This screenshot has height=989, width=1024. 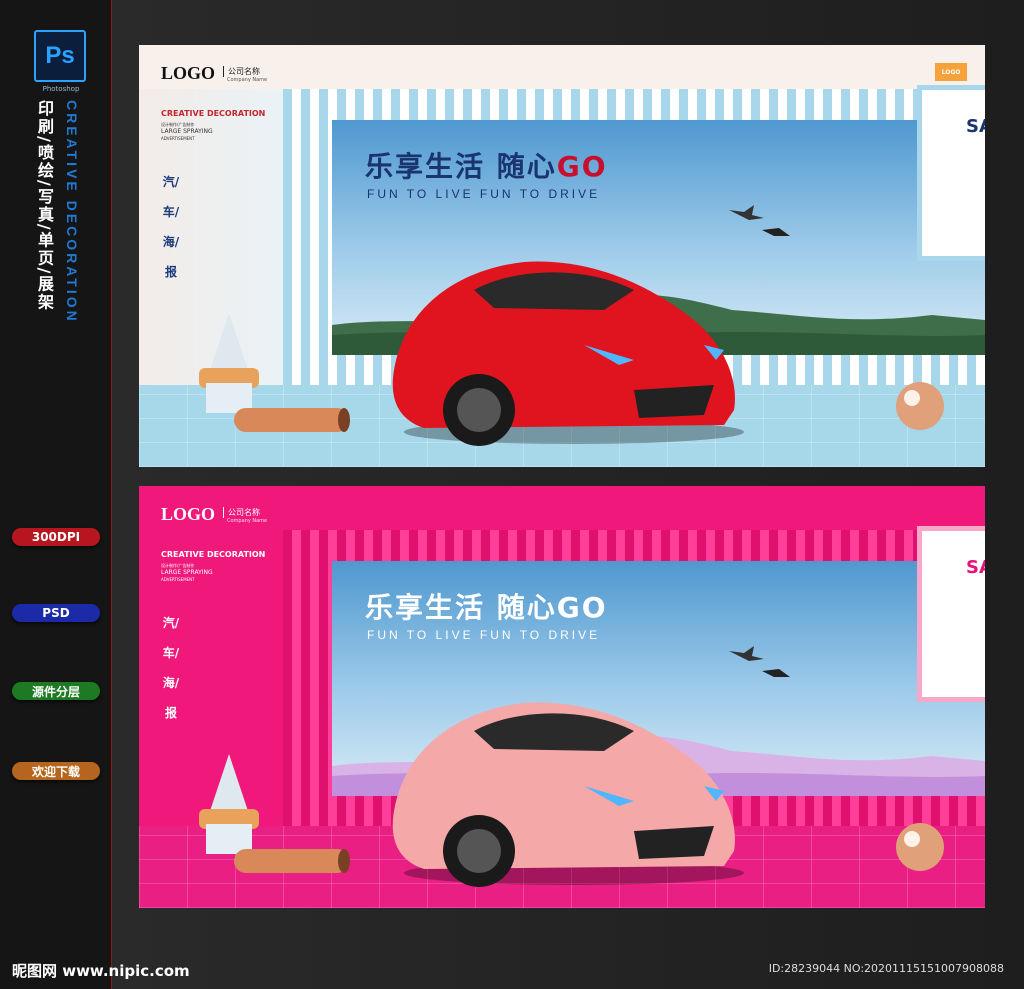 What do you see at coordinates (72, 212) in the screenshot?
I see `vertical-creative-decoration: CREATIVE DECORATION` at bounding box center [72, 212].